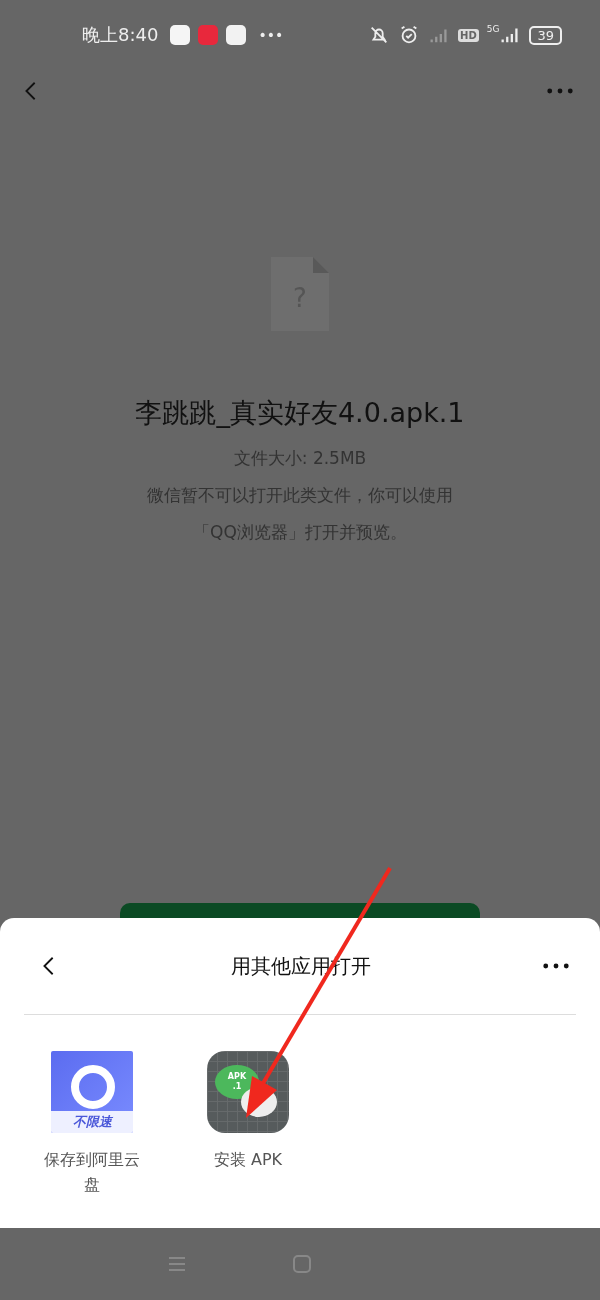  Describe the element at coordinates (271, 35) in the screenshot. I see `more-notifications-icon: •••` at that location.